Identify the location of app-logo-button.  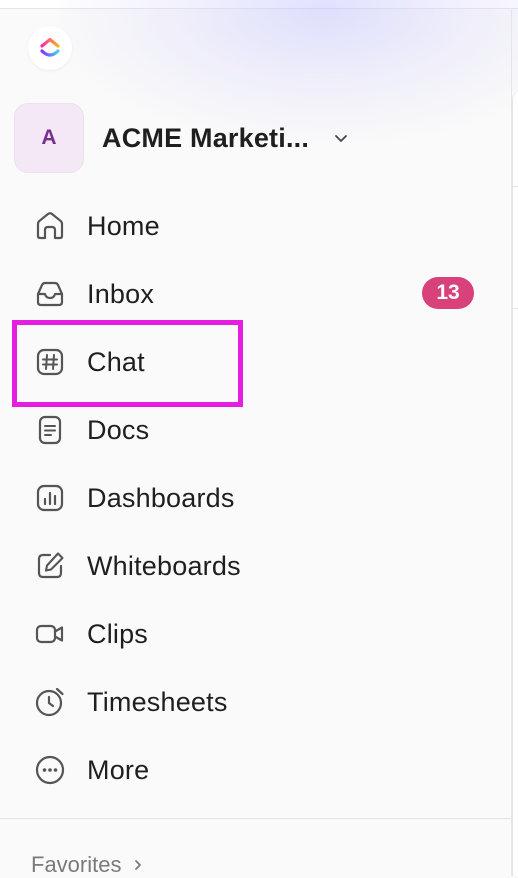
(50, 48).